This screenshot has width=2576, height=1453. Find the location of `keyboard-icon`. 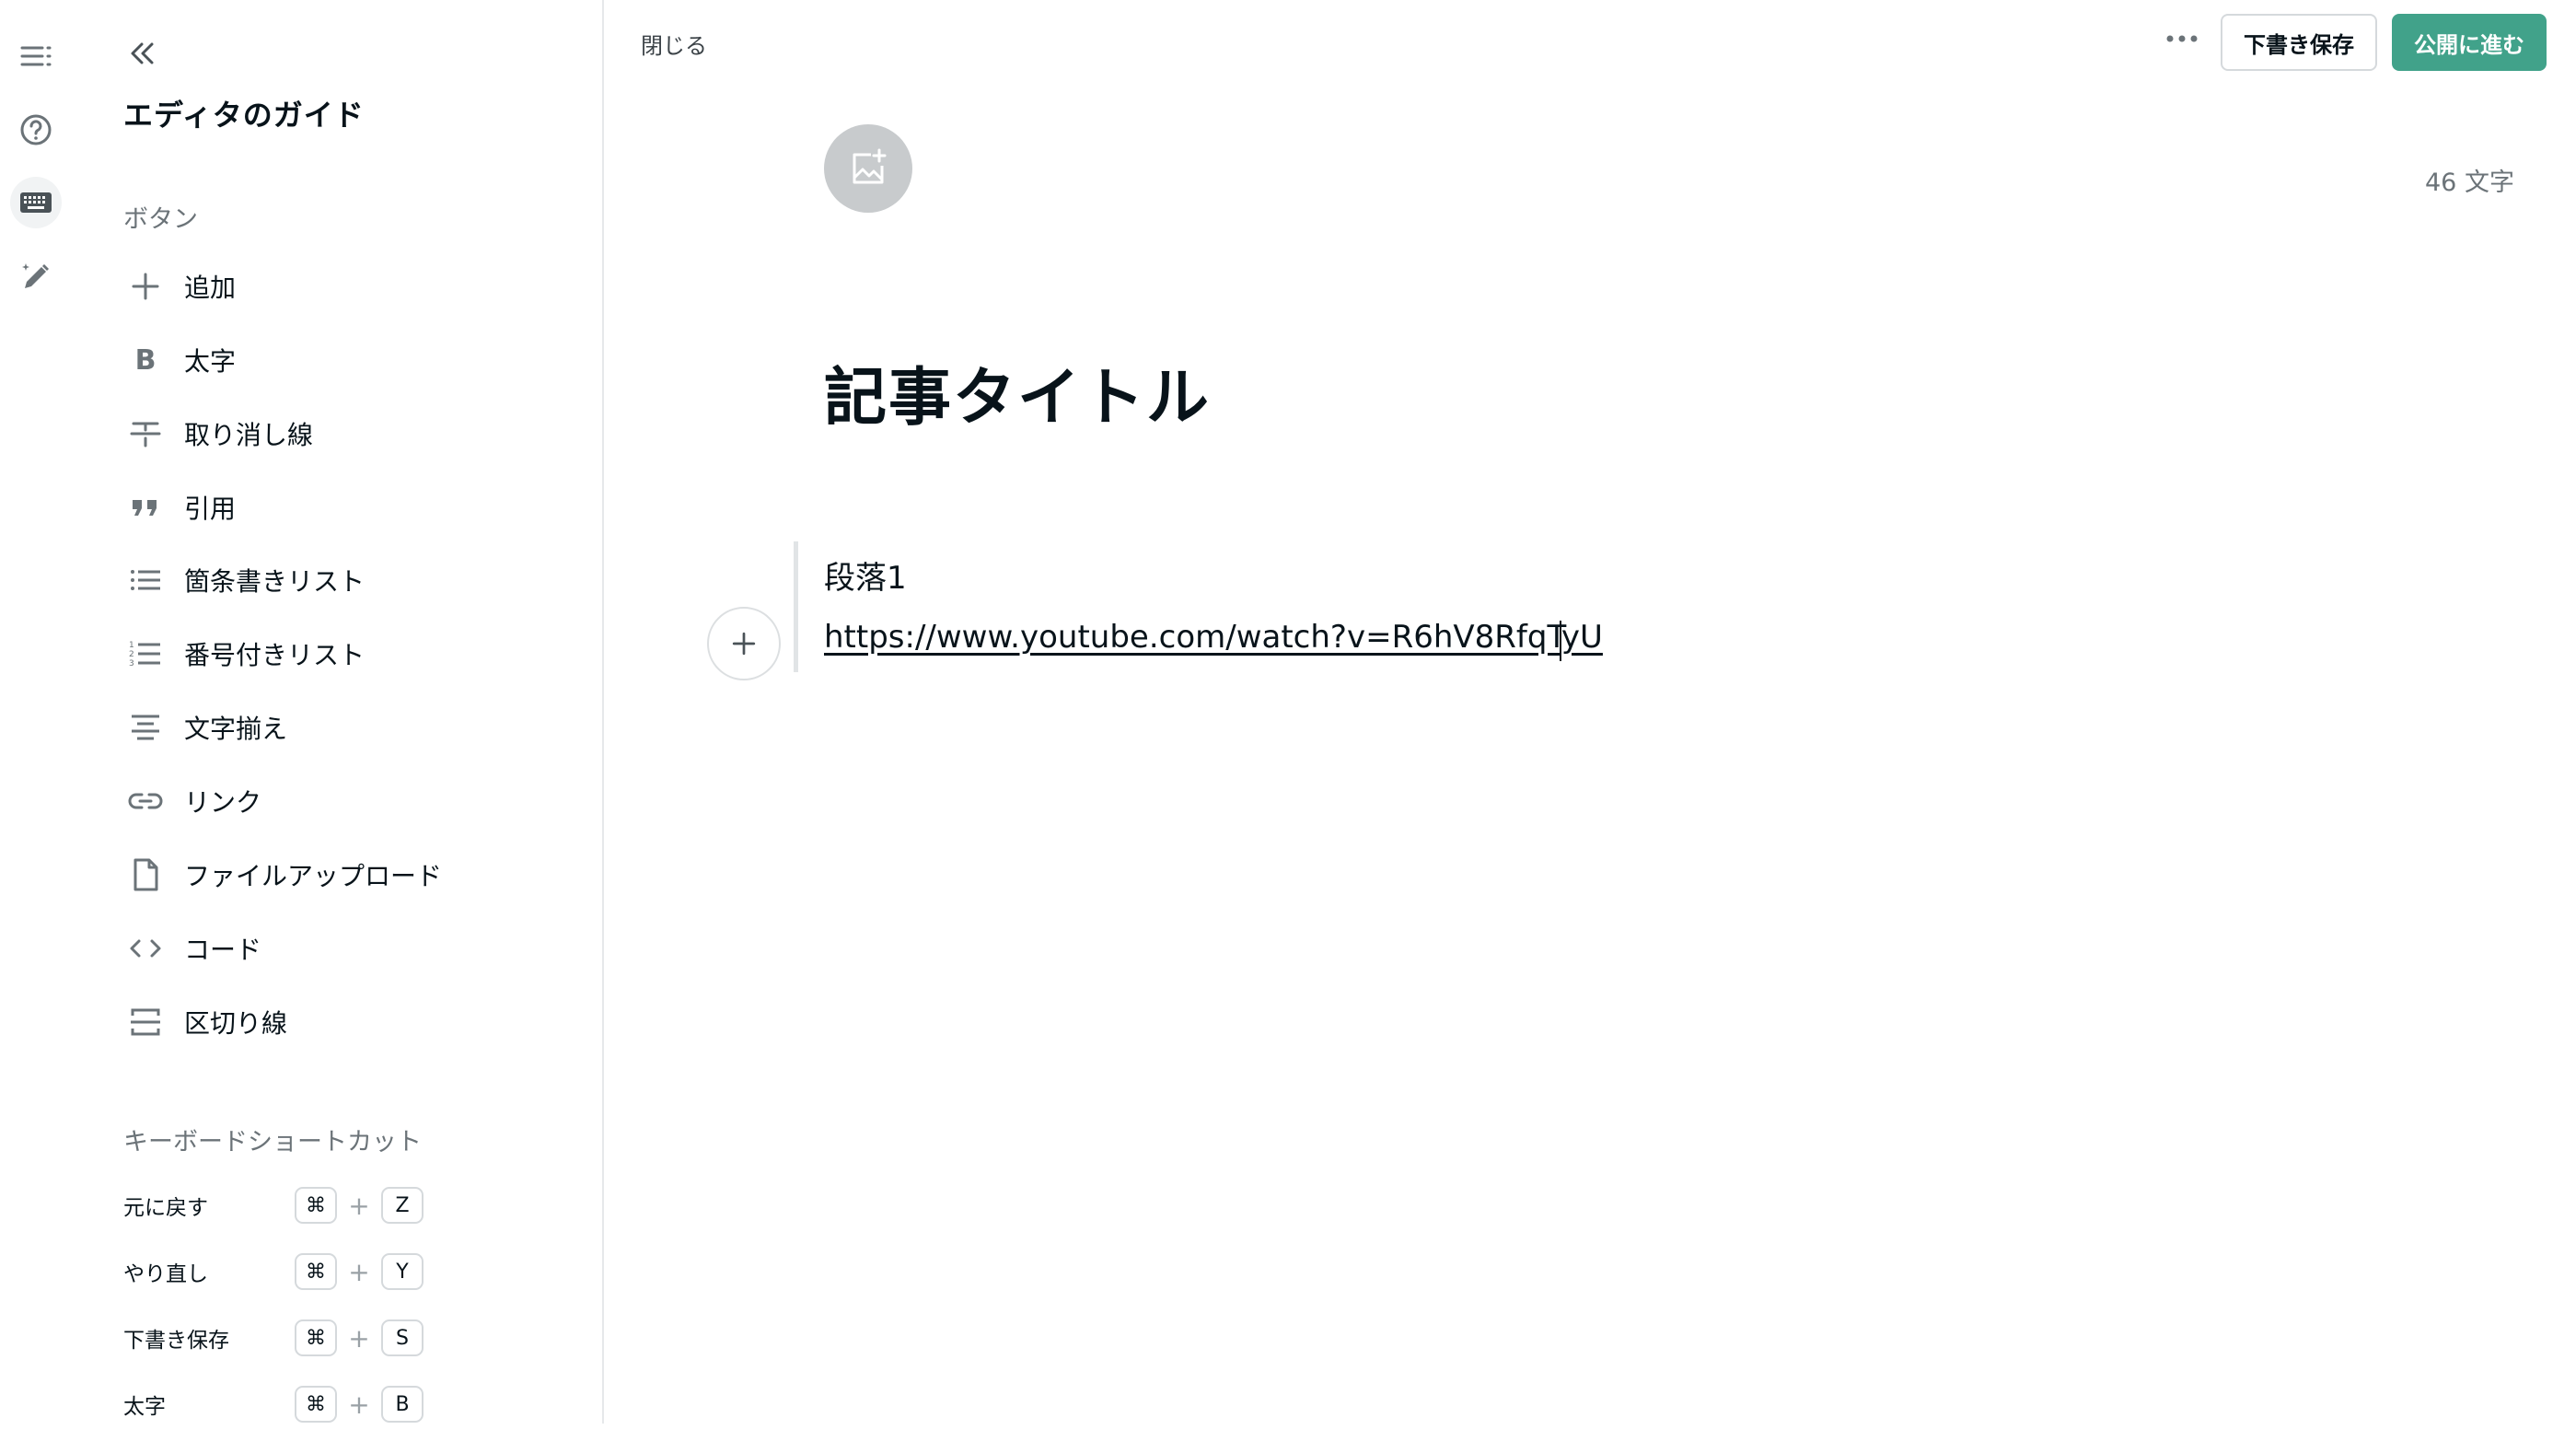

keyboard-icon is located at coordinates (36, 202).